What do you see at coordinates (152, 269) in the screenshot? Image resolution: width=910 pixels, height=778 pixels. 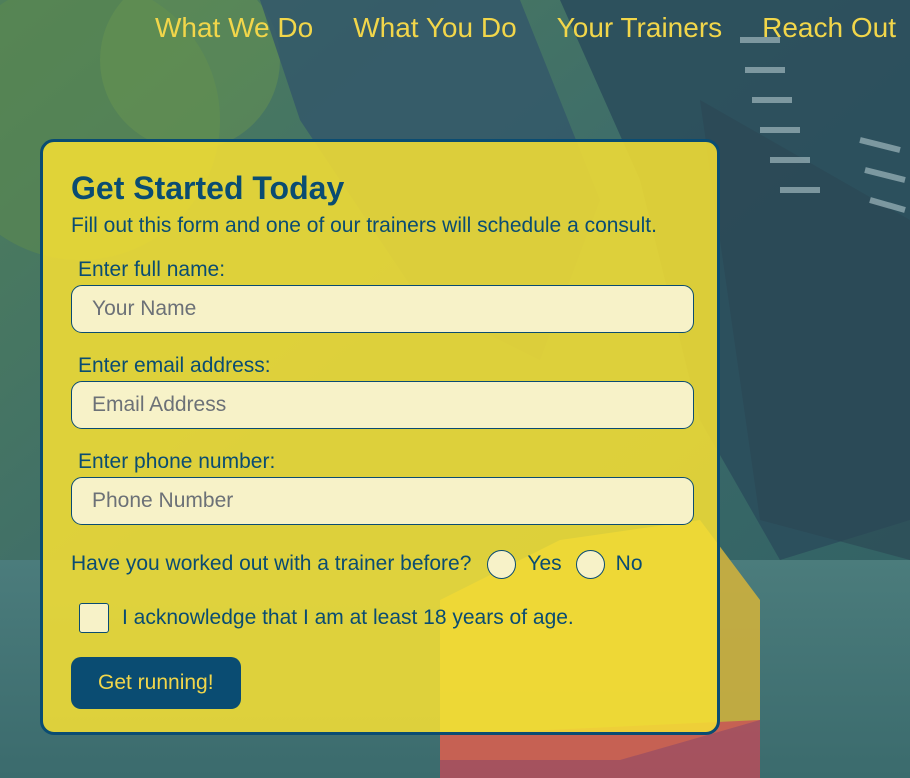 I see `name-field-label: Enter full name:` at bounding box center [152, 269].